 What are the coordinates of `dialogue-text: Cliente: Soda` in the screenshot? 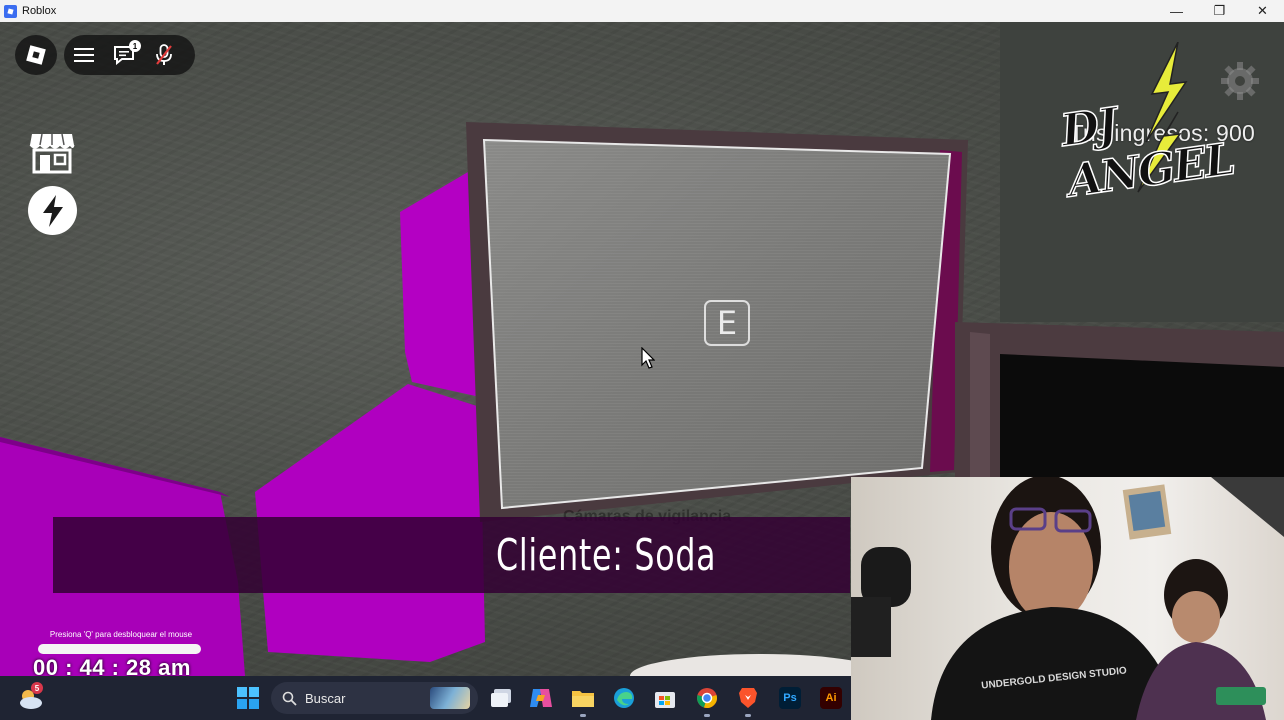 It's located at (606, 555).